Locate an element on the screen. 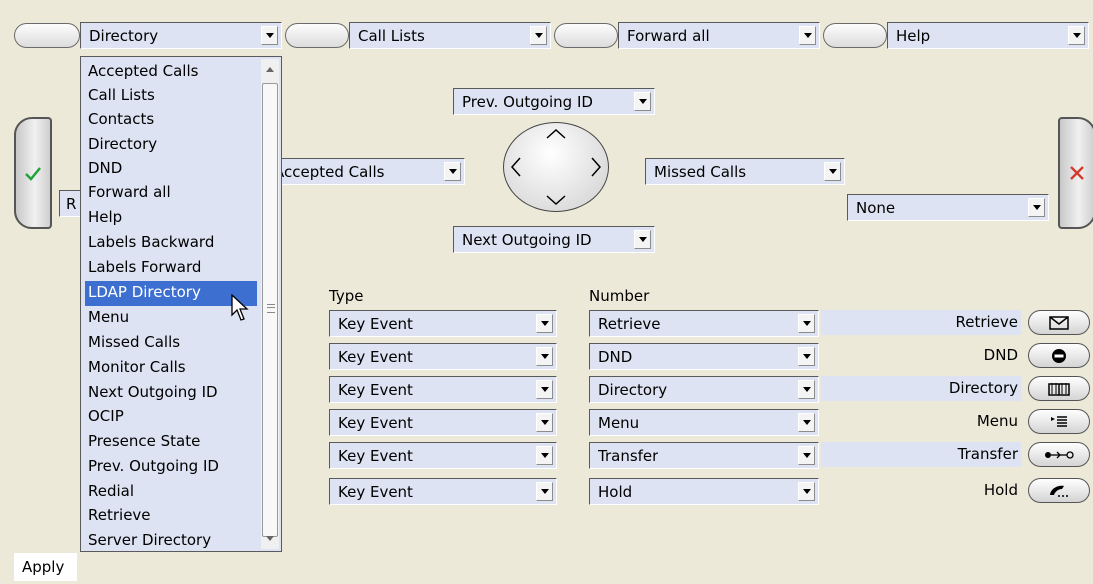 The height and width of the screenshot is (584, 1093). softkey-2-button is located at coordinates (317, 35).